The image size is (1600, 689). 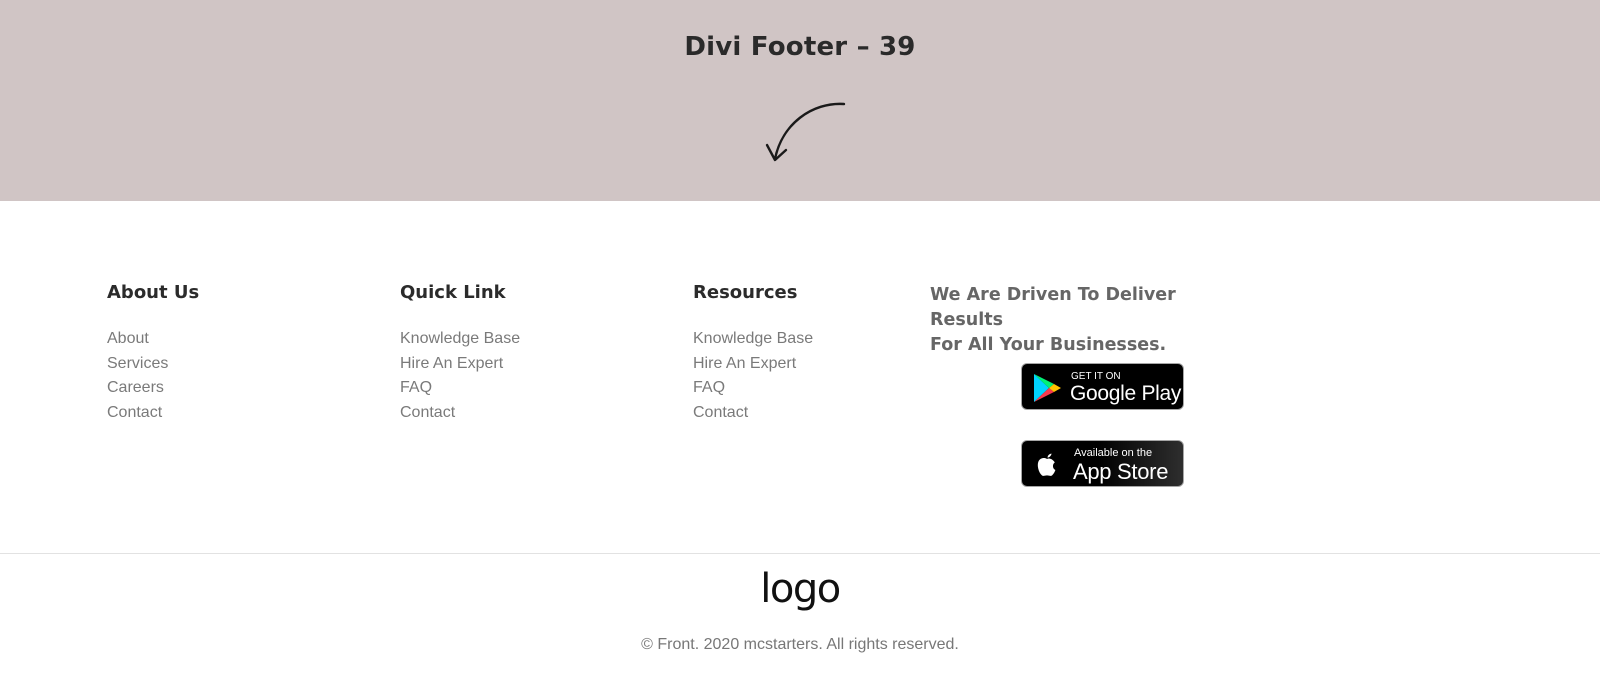 What do you see at coordinates (800, 589) in the screenshot?
I see `logo: logo` at bounding box center [800, 589].